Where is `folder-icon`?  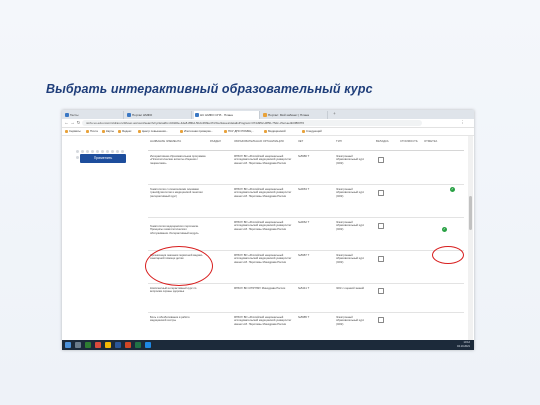 folder-icon is located at coordinates (108, 345).